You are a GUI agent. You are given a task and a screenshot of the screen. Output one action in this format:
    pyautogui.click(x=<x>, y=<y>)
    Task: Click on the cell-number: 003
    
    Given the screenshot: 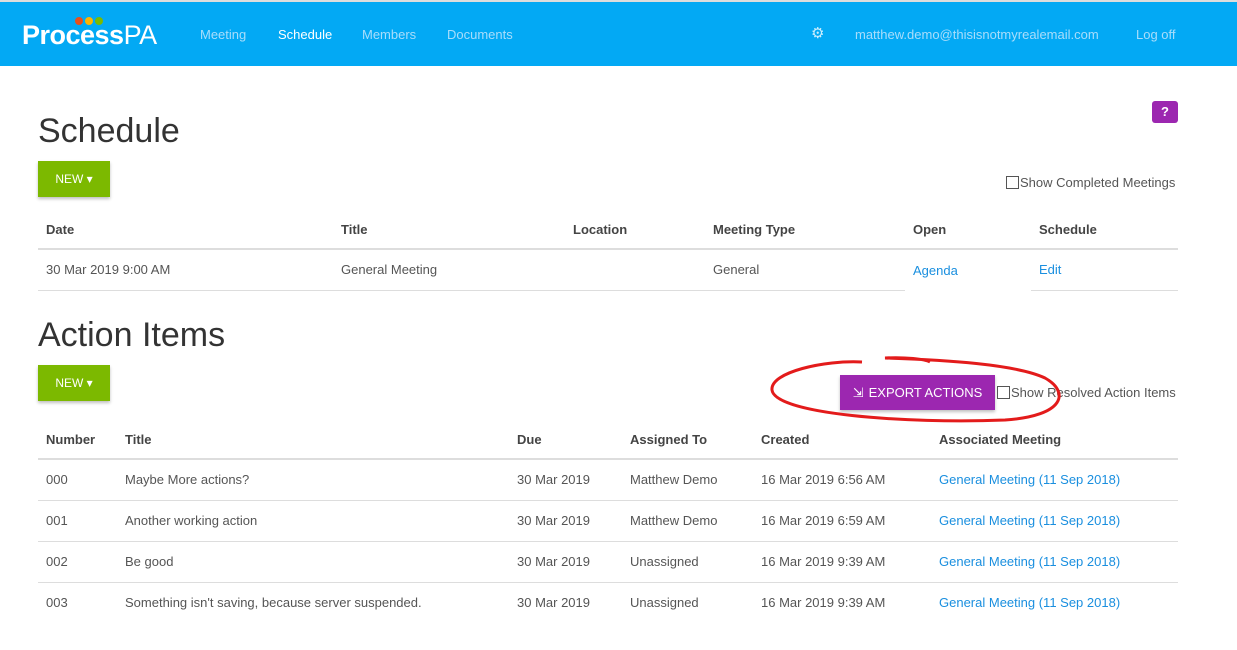 What is the action you would take?
    pyautogui.click(x=57, y=603)
    